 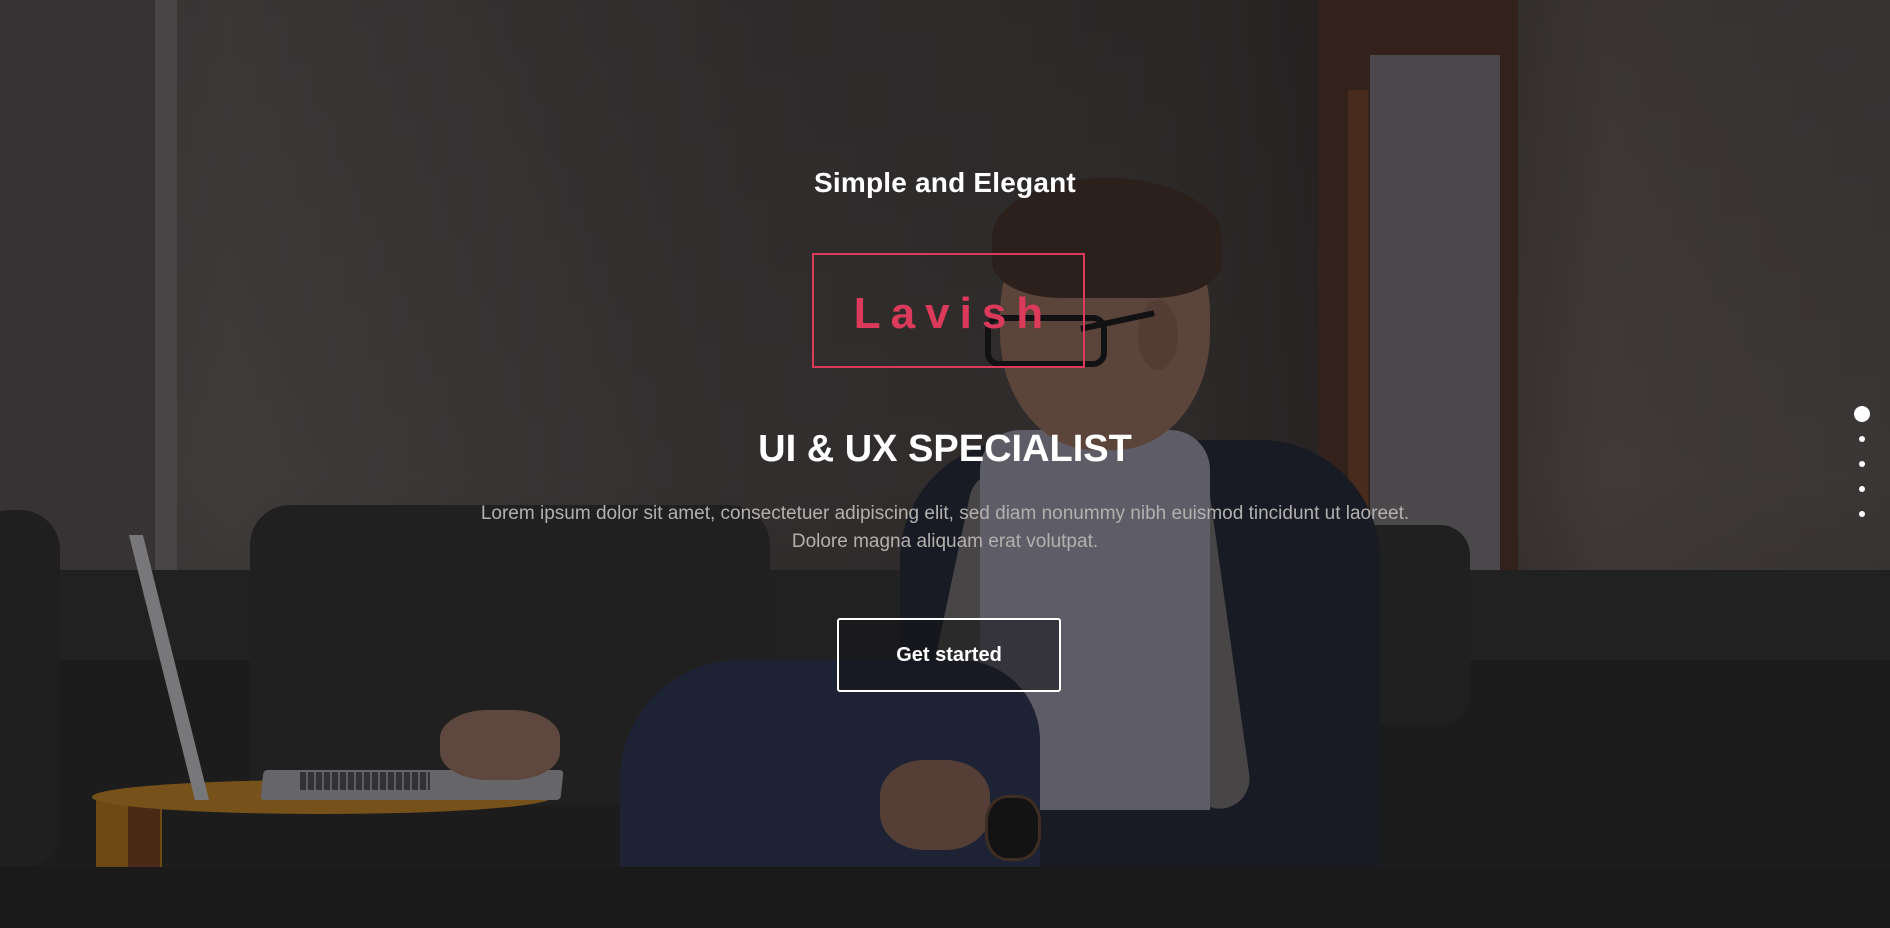 I want to click on footer-band, so click(x=945, y=897).